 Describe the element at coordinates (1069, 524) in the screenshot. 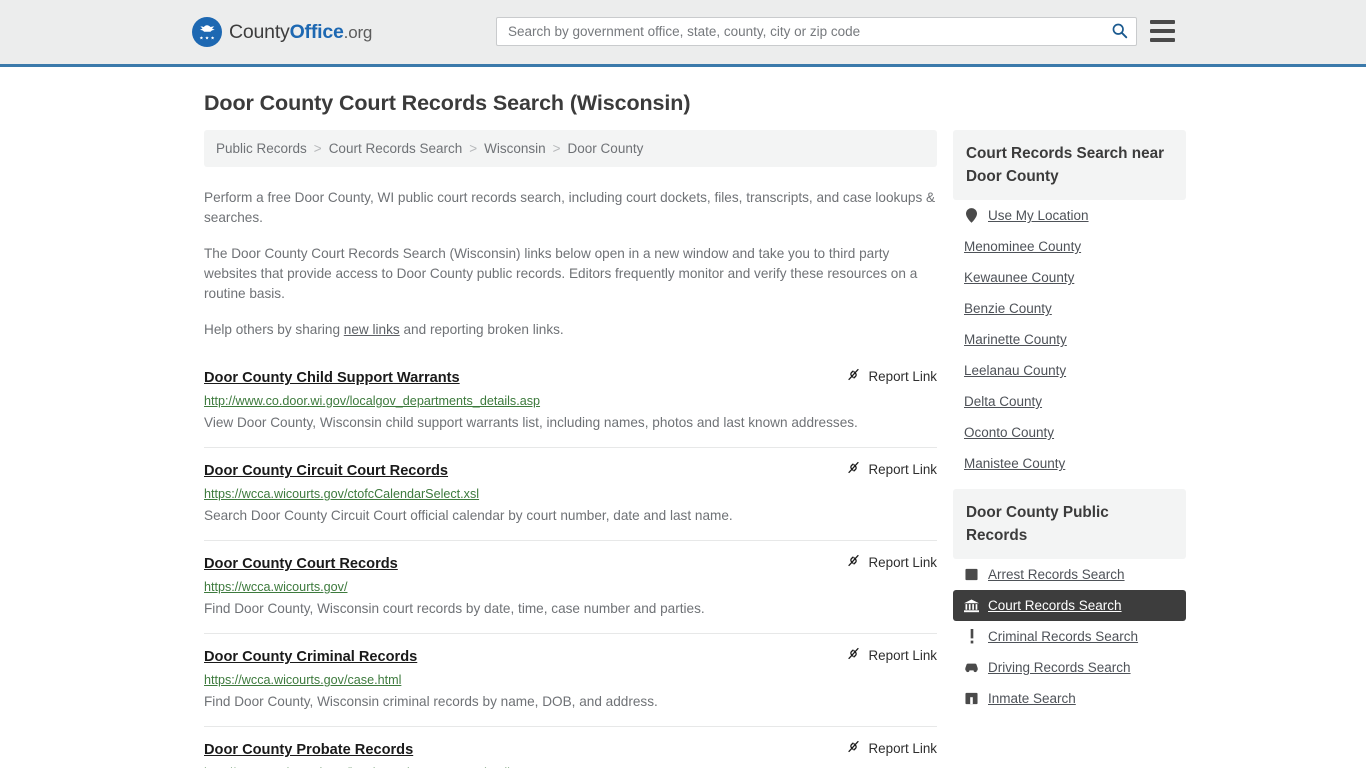

I see `sidebar-public-records-heading: Door County Public Records` at that location.